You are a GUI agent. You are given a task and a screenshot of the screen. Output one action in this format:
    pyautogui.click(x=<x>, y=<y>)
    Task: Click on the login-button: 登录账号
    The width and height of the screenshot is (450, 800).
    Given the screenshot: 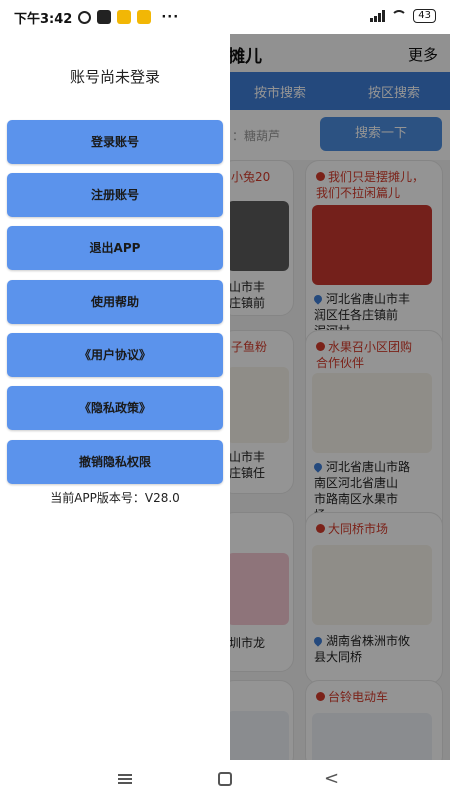 What is the action you would take?
    pyautogui.click(x=115, y=142)
    